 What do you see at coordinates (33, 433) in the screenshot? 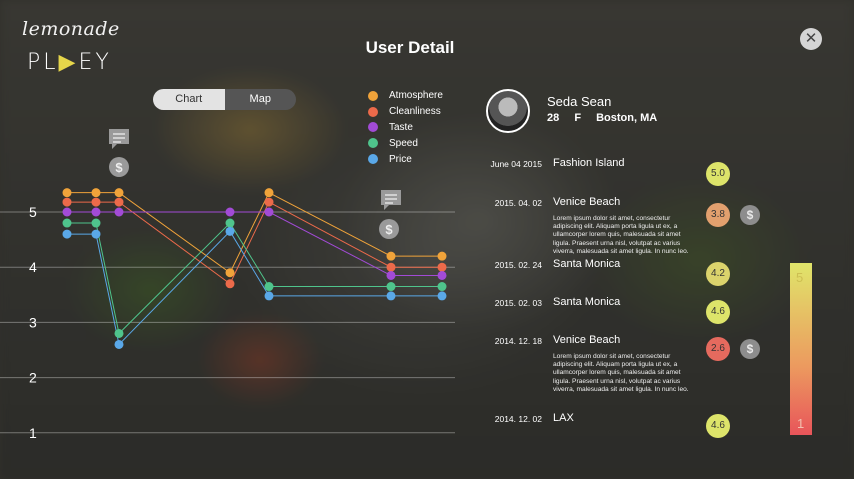
I see `y-tick-label: 1` at bounding box center [33, 433].